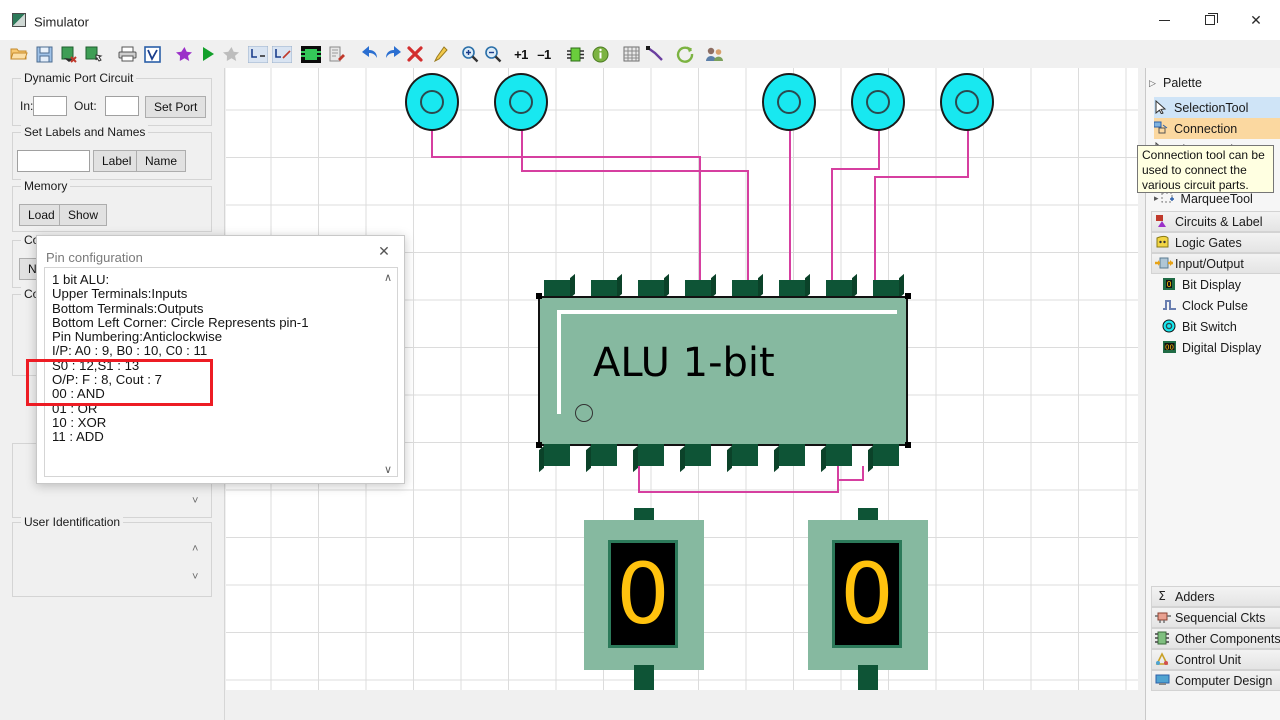  I want to click on delete-icon, so click(415, 54).